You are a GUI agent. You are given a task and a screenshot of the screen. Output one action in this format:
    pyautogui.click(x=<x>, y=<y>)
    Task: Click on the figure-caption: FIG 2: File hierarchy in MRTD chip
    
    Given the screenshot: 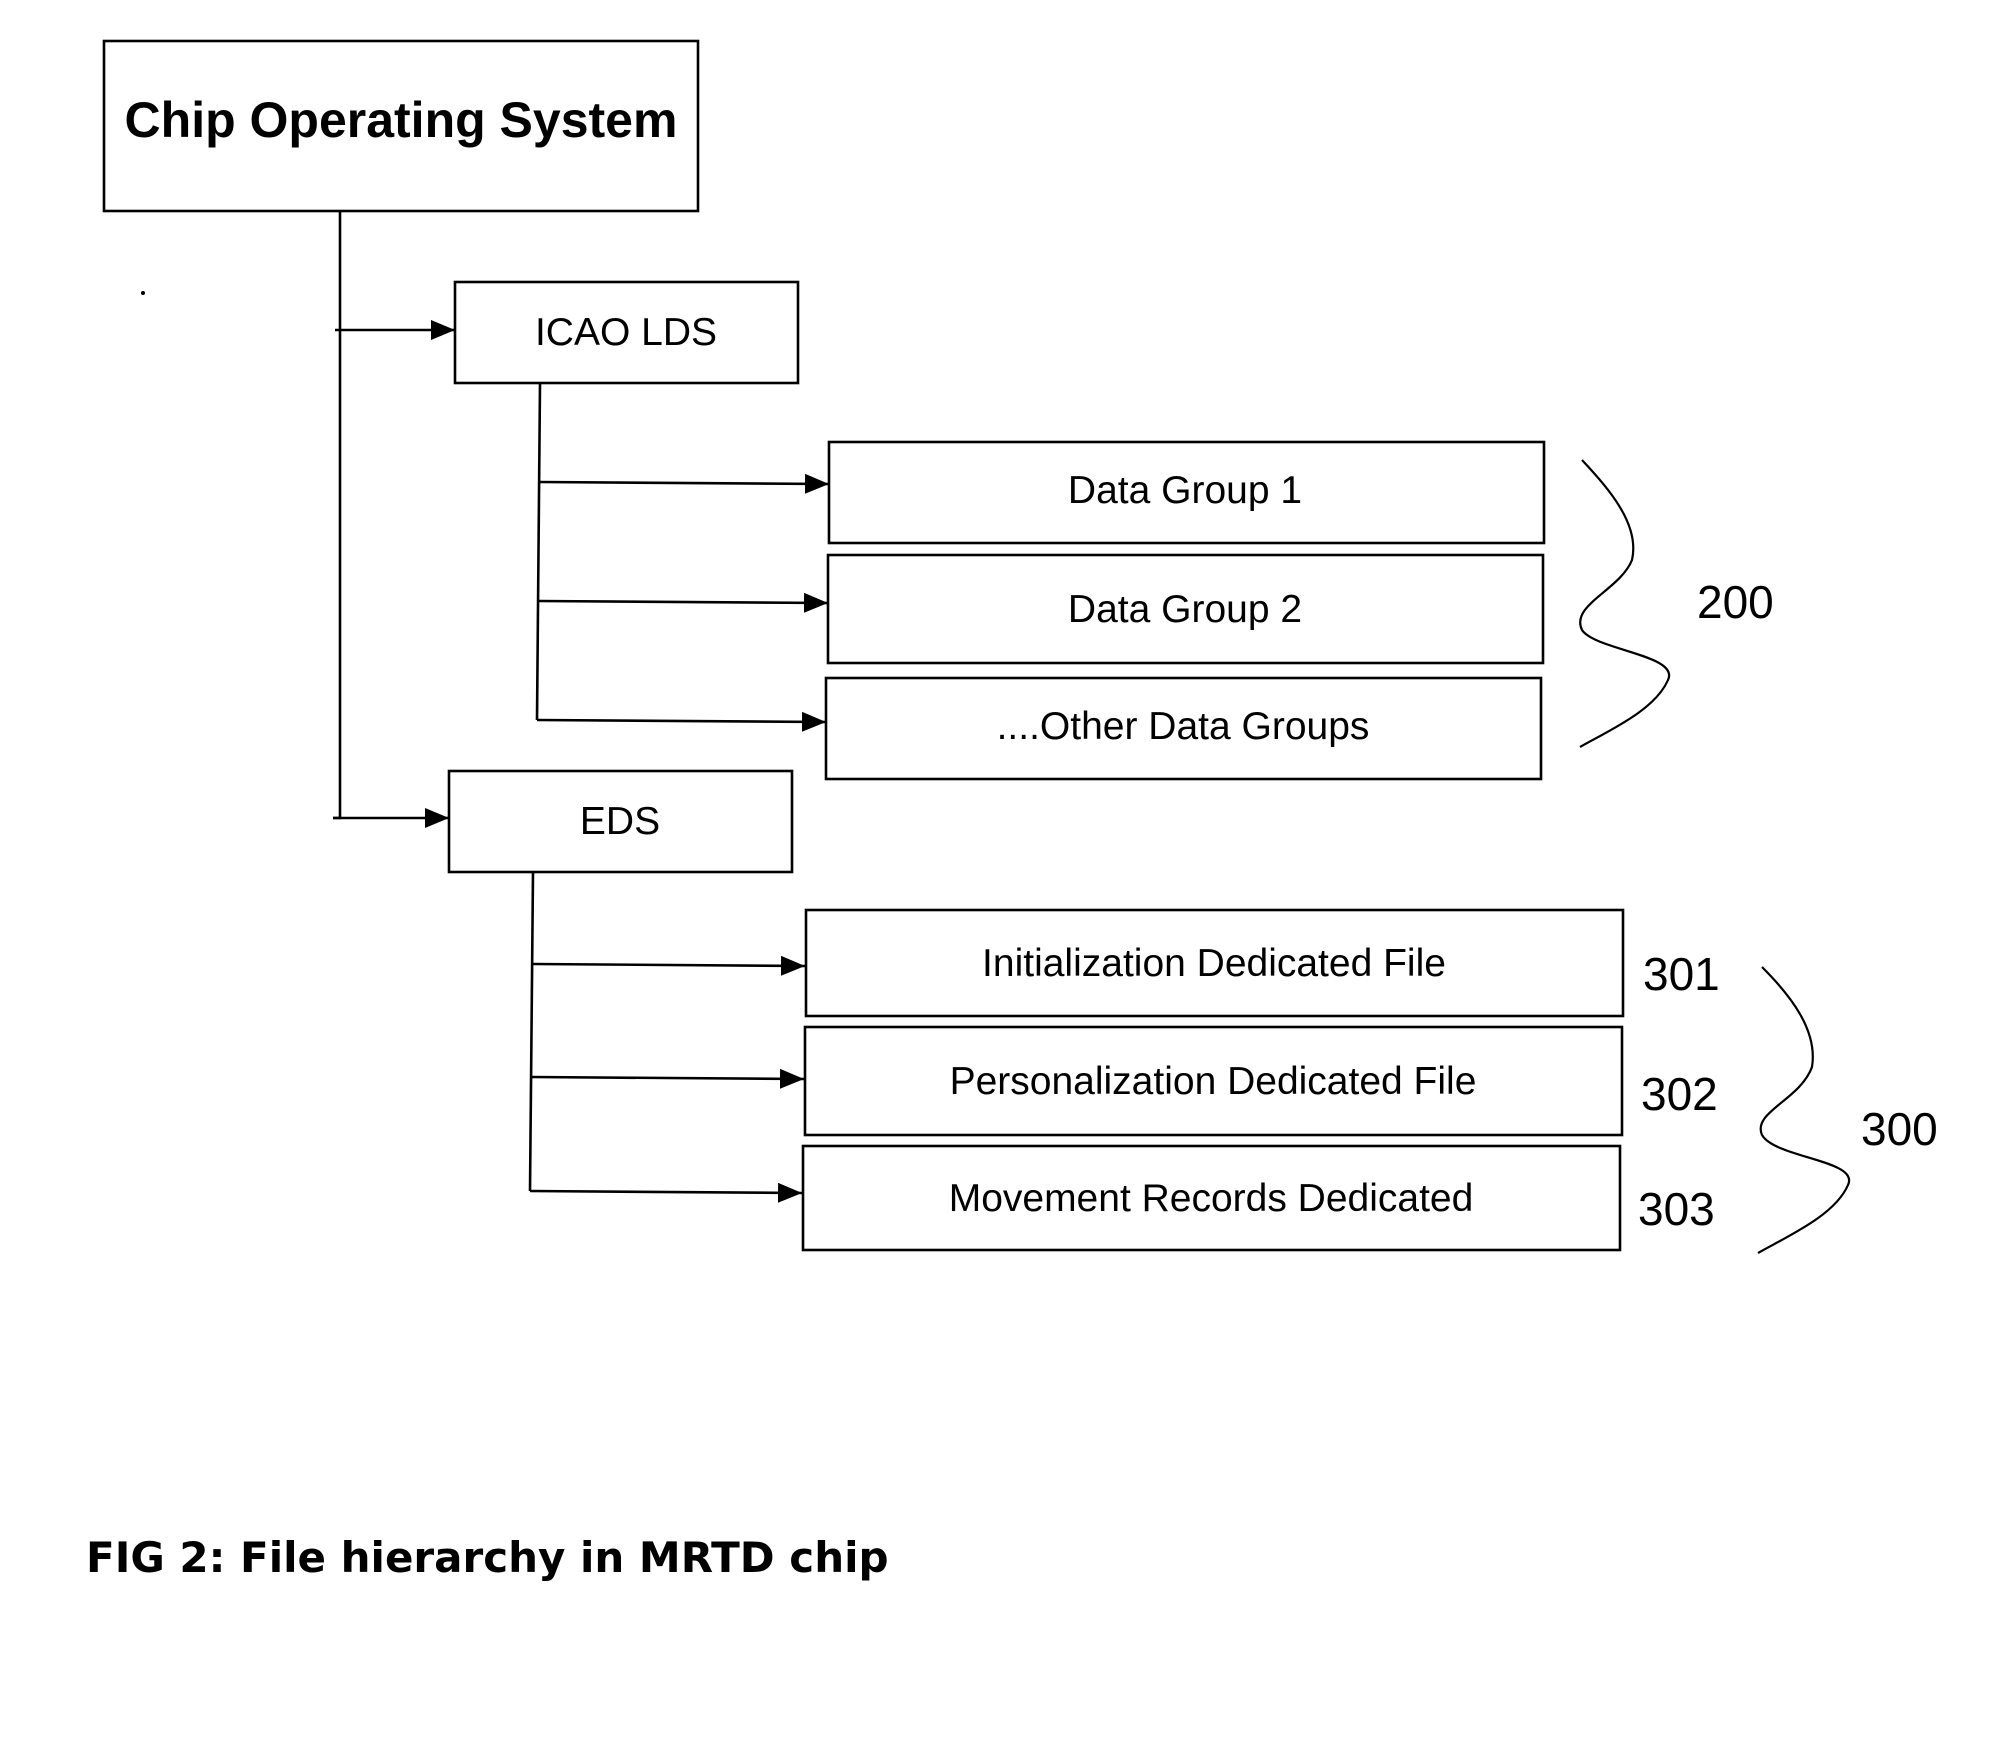 What is the action you would take?
    pyautogui.click(x=487, y=1557)
    